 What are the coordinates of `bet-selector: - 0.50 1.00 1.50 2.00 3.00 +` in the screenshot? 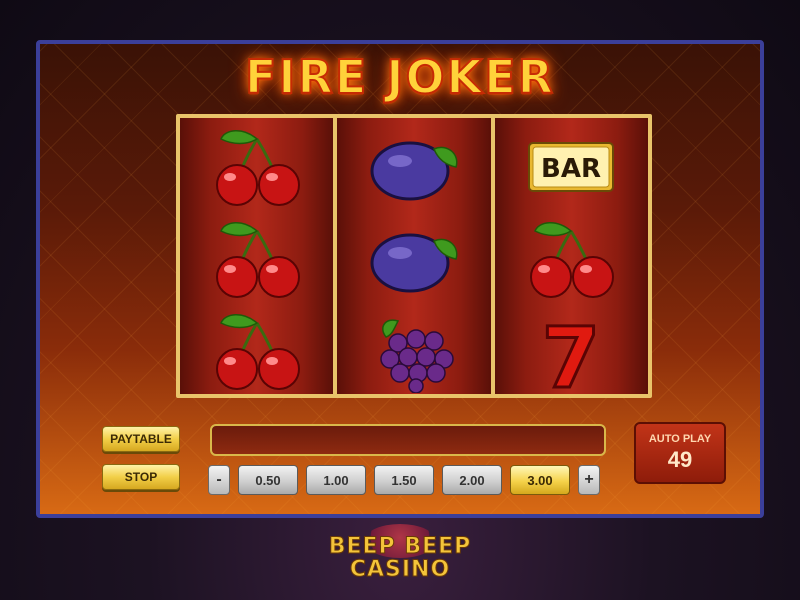 It's located at (404, 480).